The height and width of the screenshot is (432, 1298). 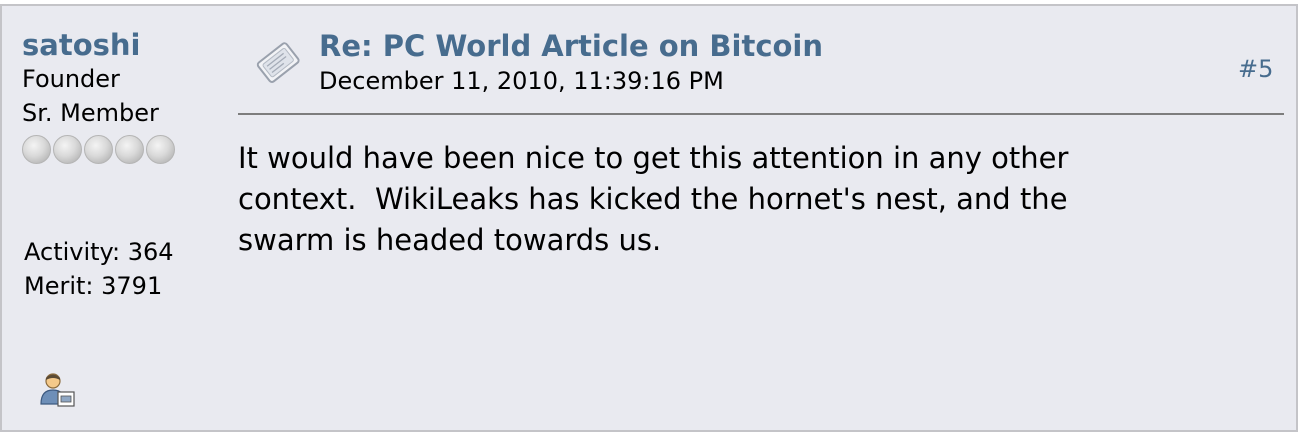 What do you see at coordinates (521, 81) in the screenshot?
I see `post-date: December 11, 2010, 11:39:16 PM` at bounding box center [521, 81].